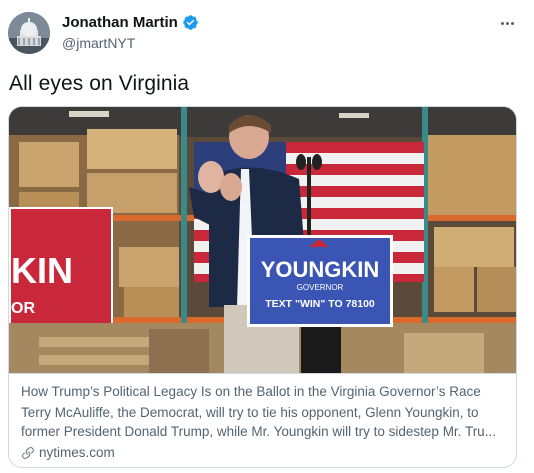 This screenshot has width=534, height=473. I want to click on podium-name: YOUNGKIN, so click(320, 269).